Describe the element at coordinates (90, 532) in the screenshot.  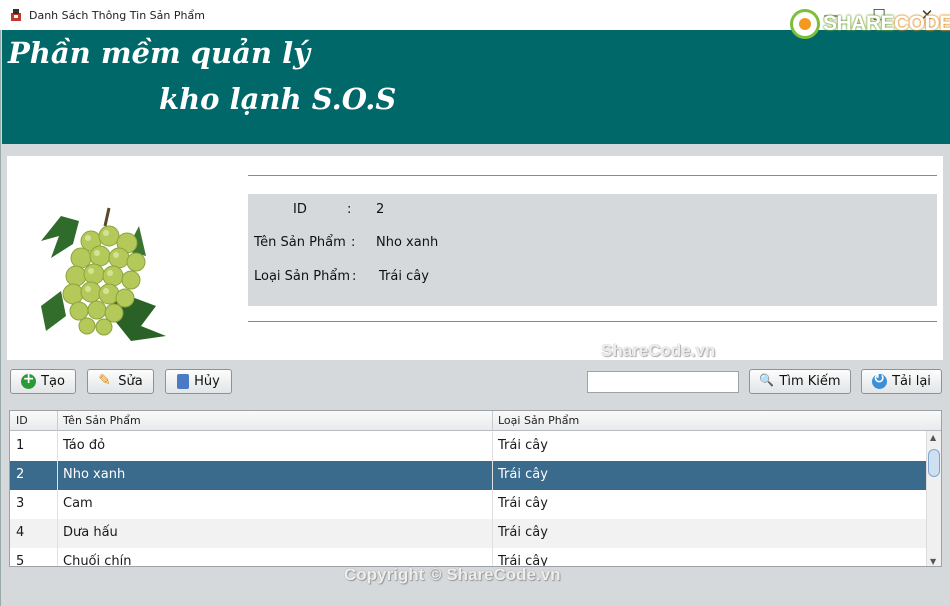
I see `cell-name: Dưa hấu` at that location.